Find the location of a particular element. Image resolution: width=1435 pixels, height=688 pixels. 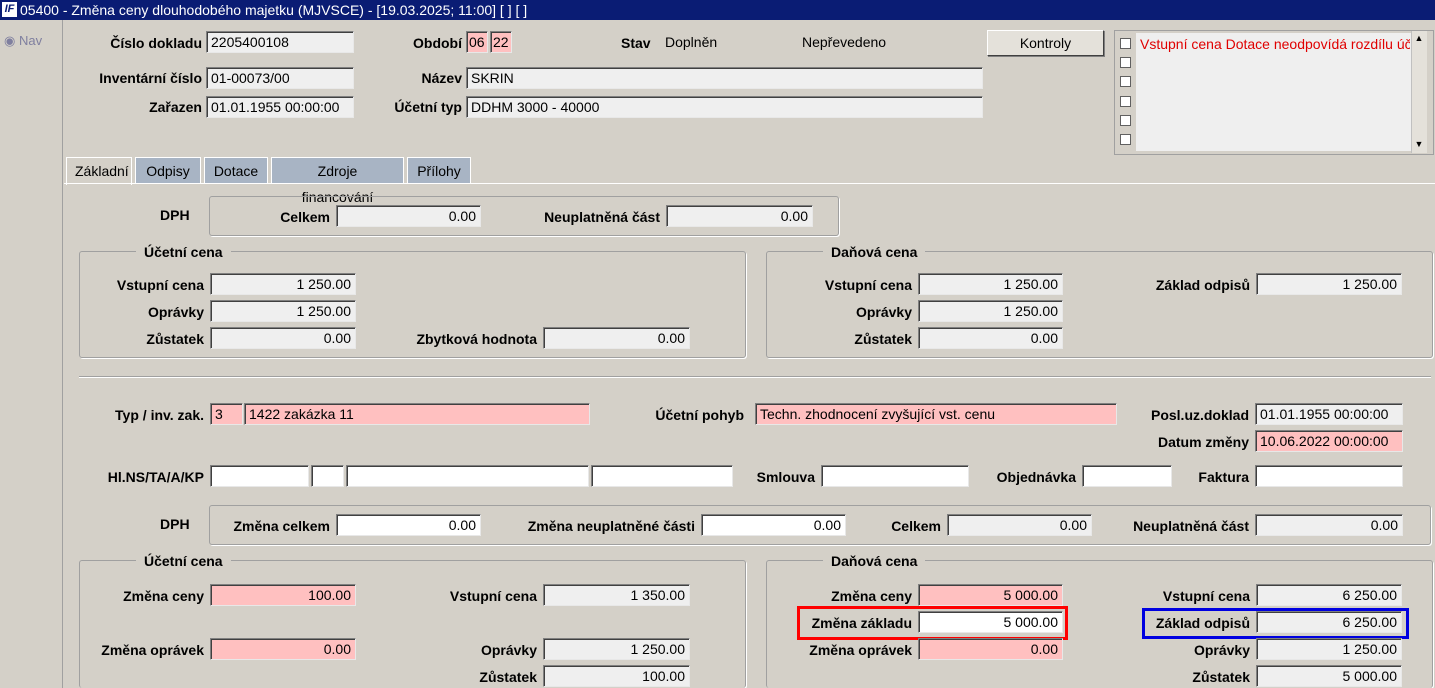

danova-zmena-opravek-label: Změna oprávek is located at coordinates (860, 650).